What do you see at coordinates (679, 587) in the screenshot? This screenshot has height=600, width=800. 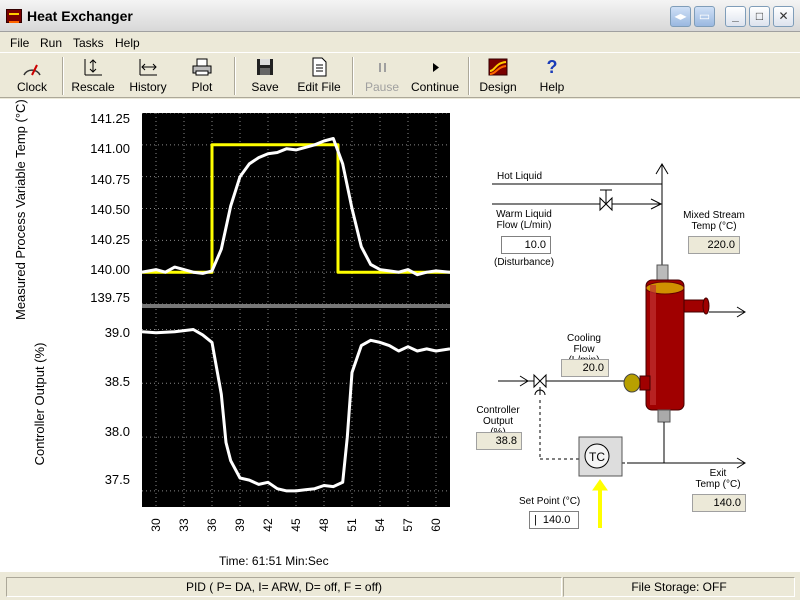 I see `status-storage: File Storage: OFF` at bounding box center [679, 587].